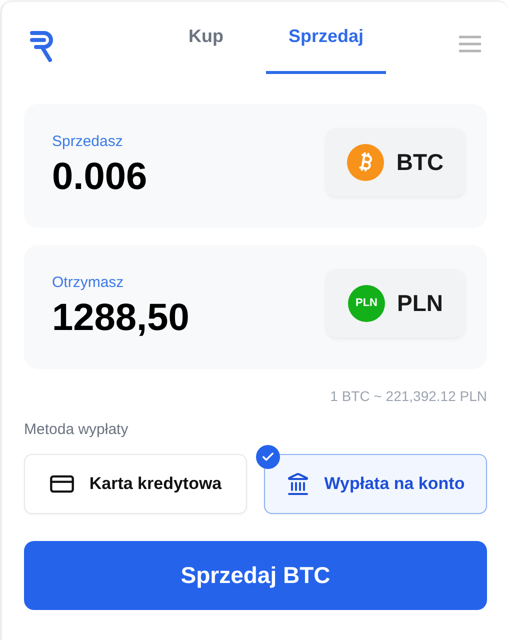 The image size is (509, 640). Describe the element at coordinates (375, 484) in the screenshot. I see `payout-option: Wypłata na konto` at that location.